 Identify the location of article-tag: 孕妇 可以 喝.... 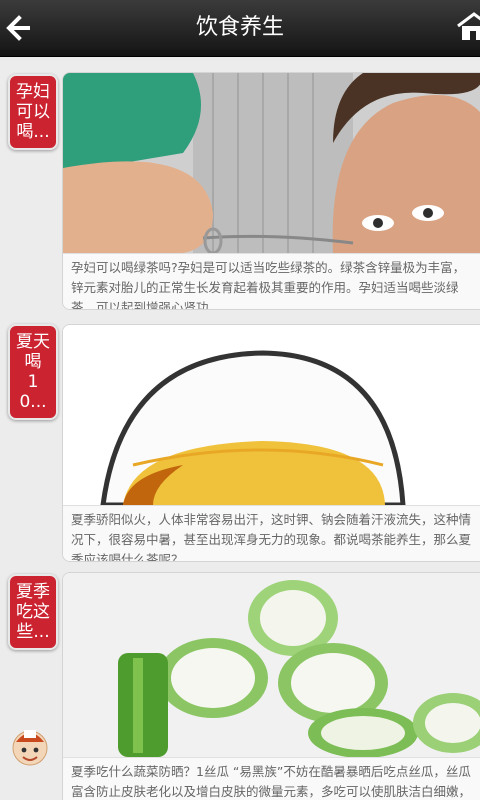
(33, 112).